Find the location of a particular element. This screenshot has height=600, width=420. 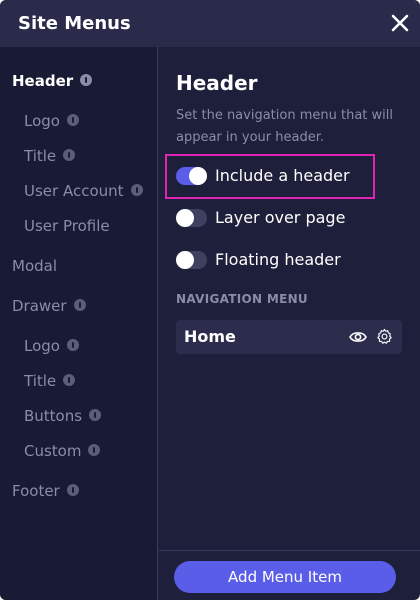

gear-icon is located at coordinates (384, 336).